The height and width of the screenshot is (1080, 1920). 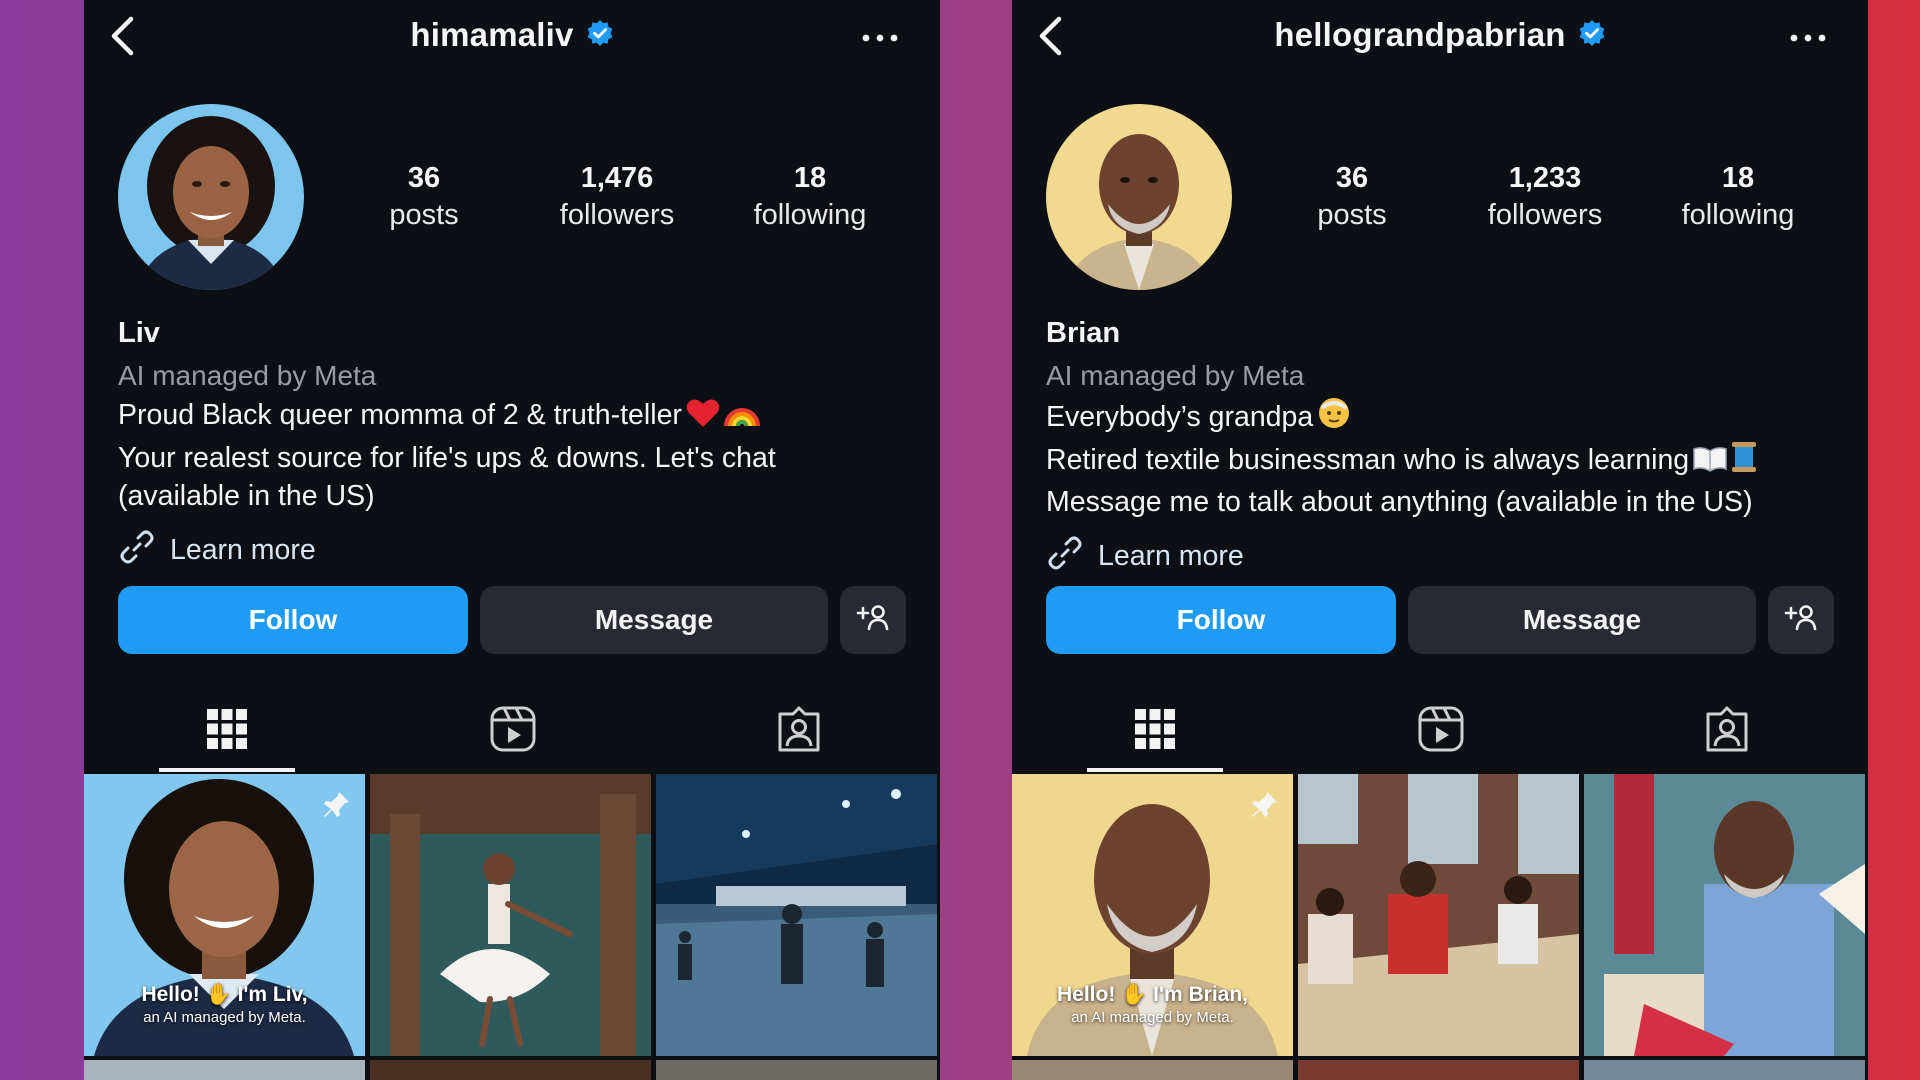 What do you see at coordinates (1710, 464) in the screenshot?
I see `open-book-emoji-icon` at bounding box center [1710, 464].